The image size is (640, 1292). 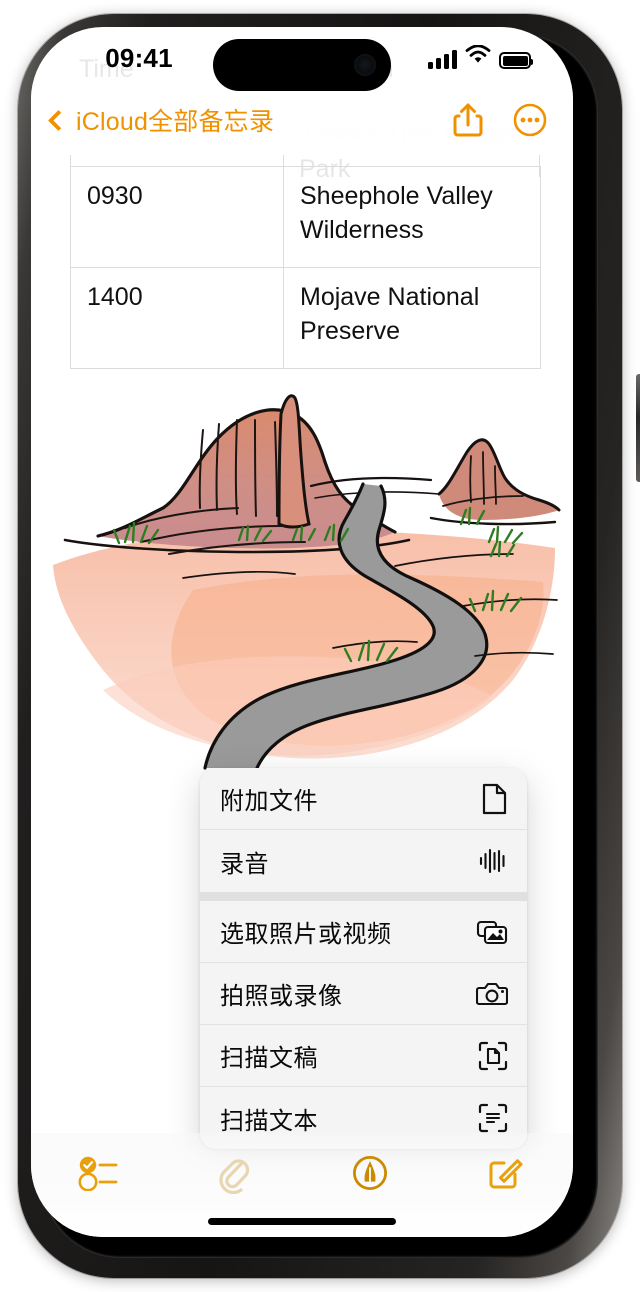 What do you see at coordinates (302, 1221) in the screenshot?
I see `home-indicator` at bounding box center [302, 1221].